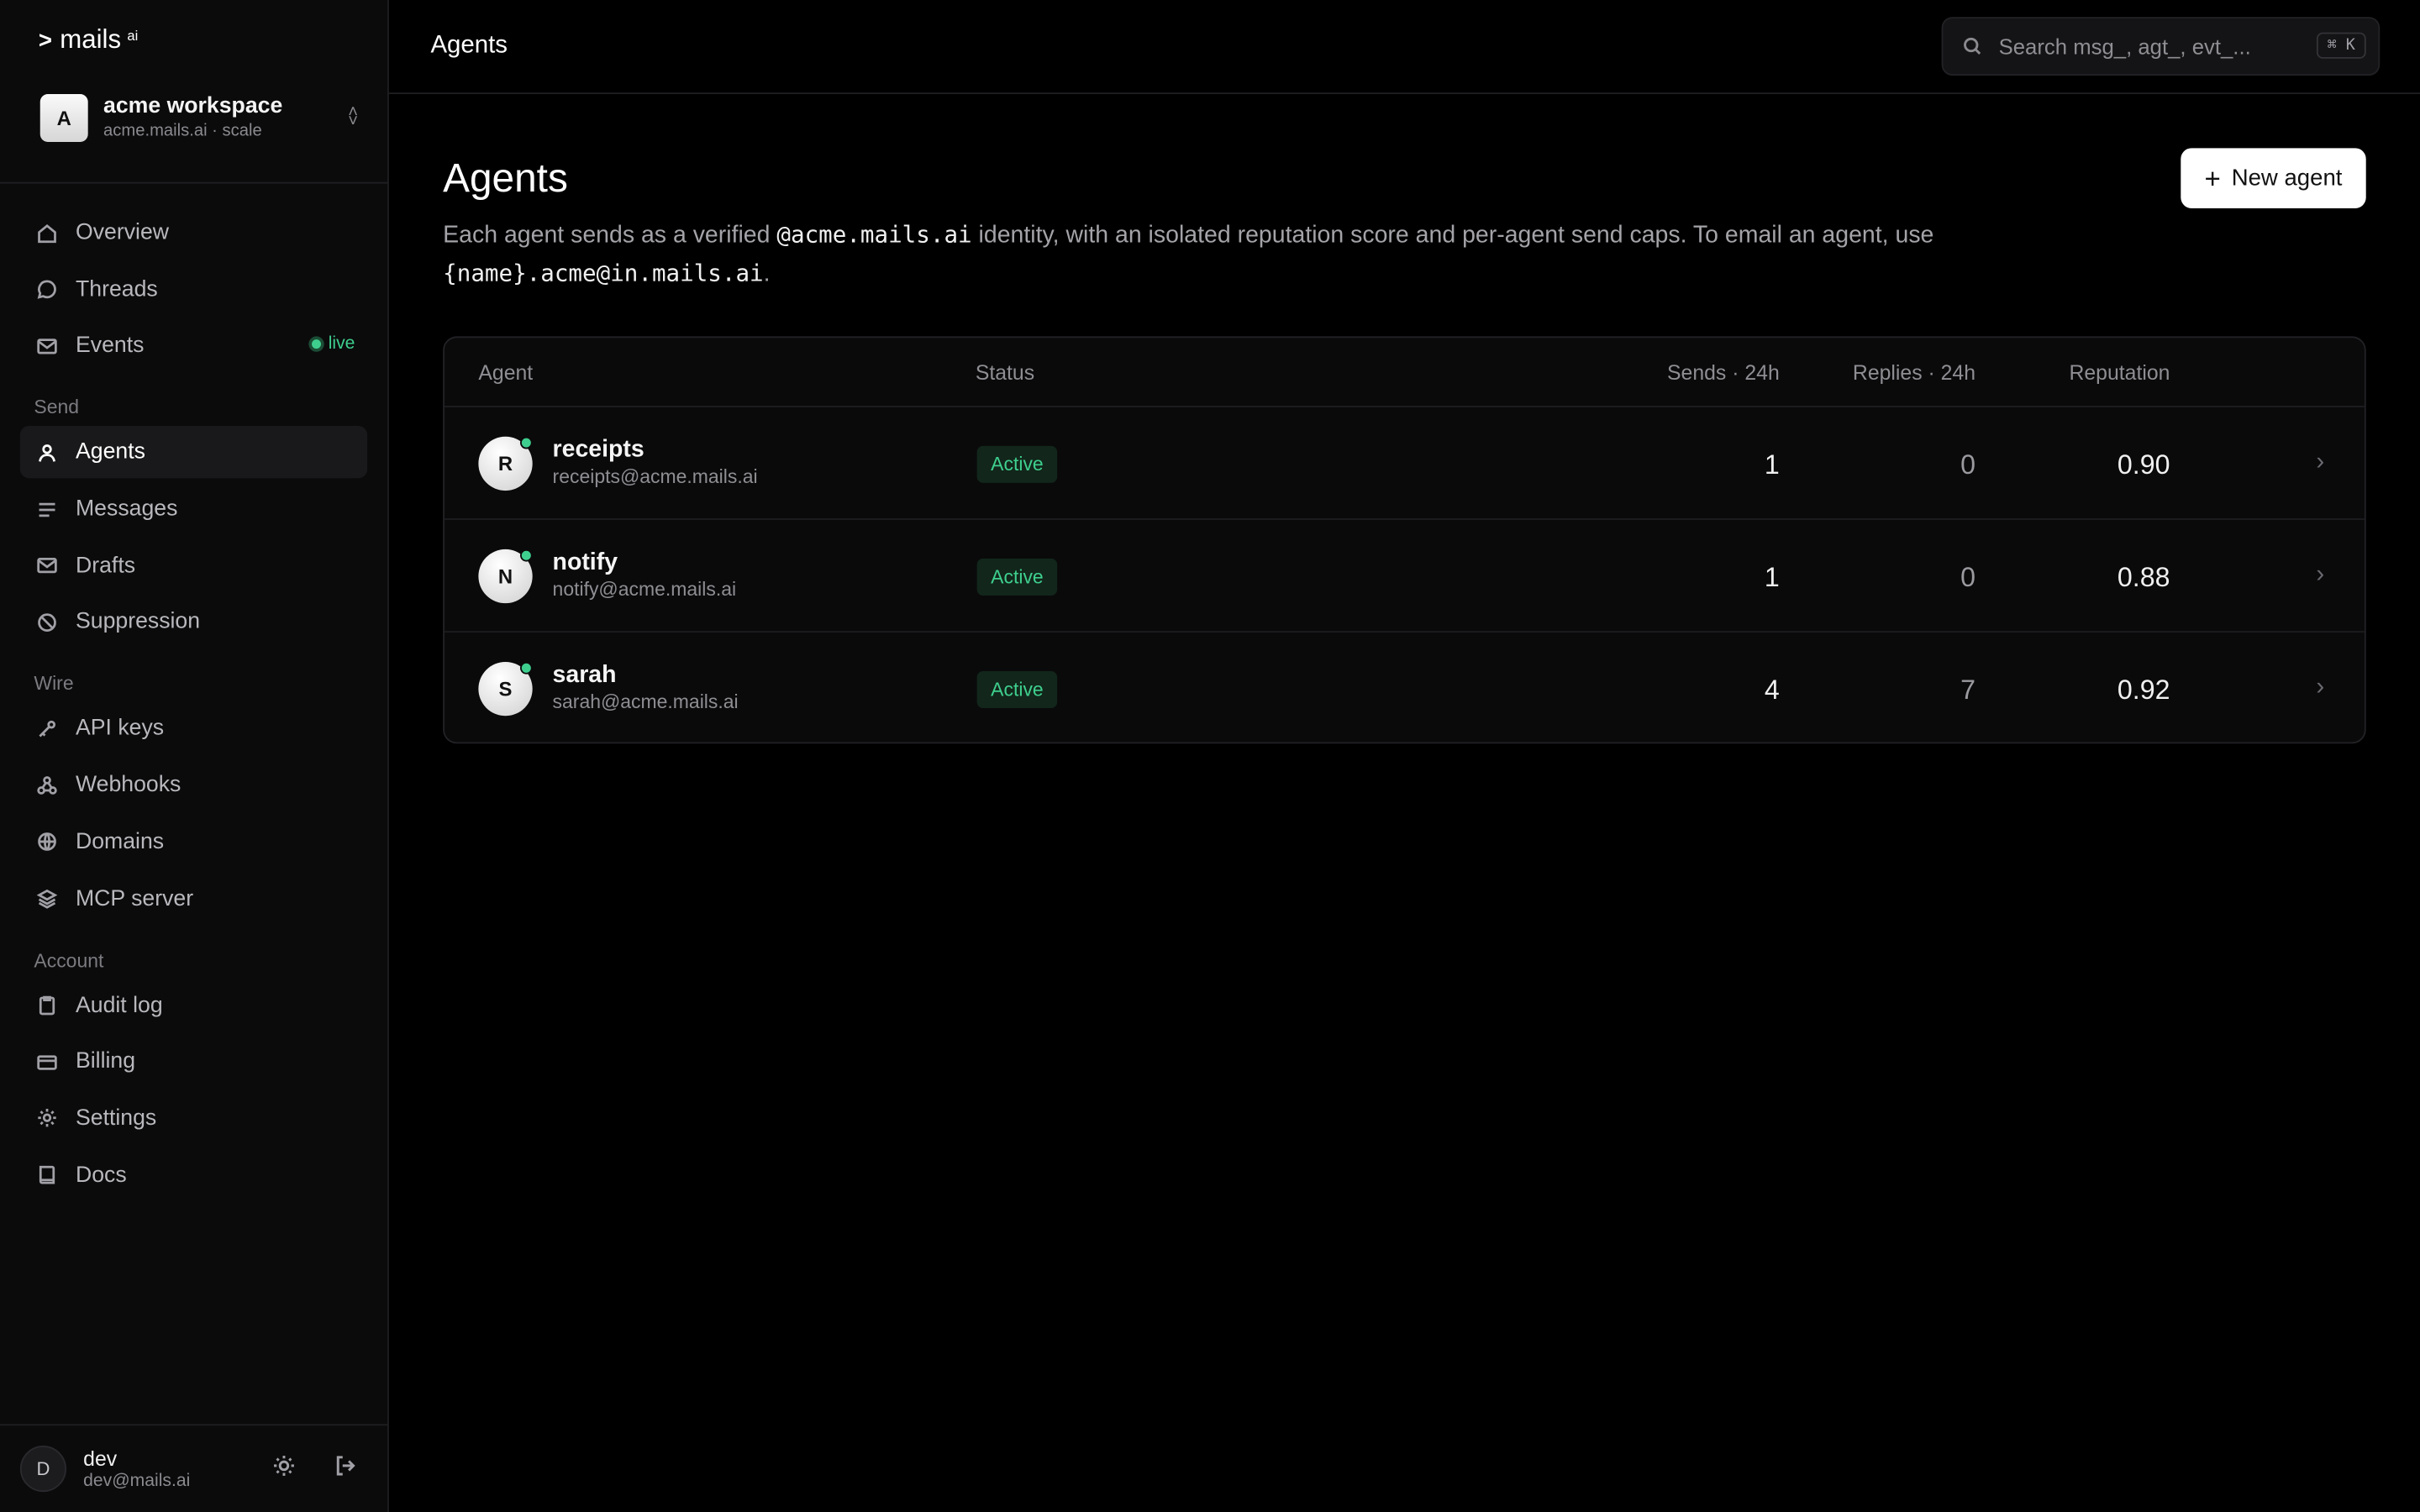 This screenshot has width=2420, height=1512. What do you see at coordinates (135, 898) in the screenshot?
I see `sidebar-item-label: MCP server` at bounding box center [135, 898].